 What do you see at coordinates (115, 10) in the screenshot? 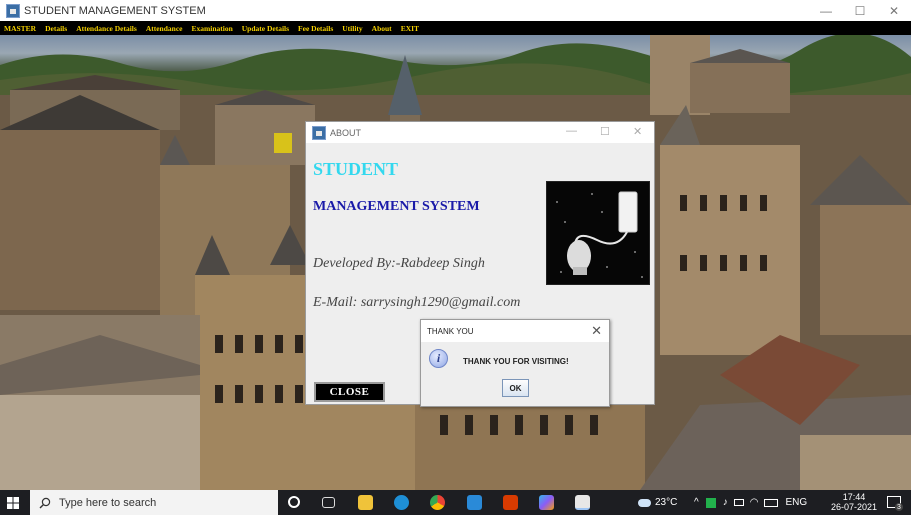
I see `main-window-title: STUDENT MANAGEMENT SYSTEM` at bounding box center [115, 10].